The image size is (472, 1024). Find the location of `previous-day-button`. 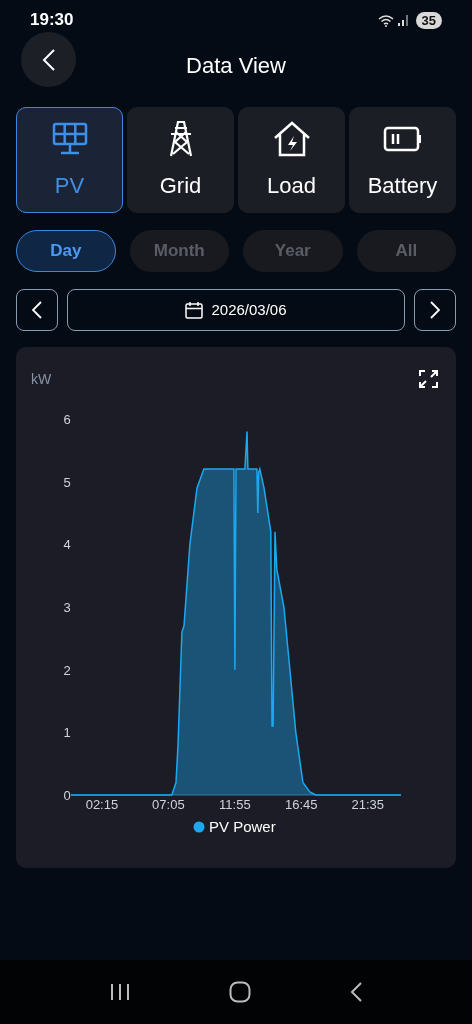

previous-day-button is located at coordinates (37, 310).